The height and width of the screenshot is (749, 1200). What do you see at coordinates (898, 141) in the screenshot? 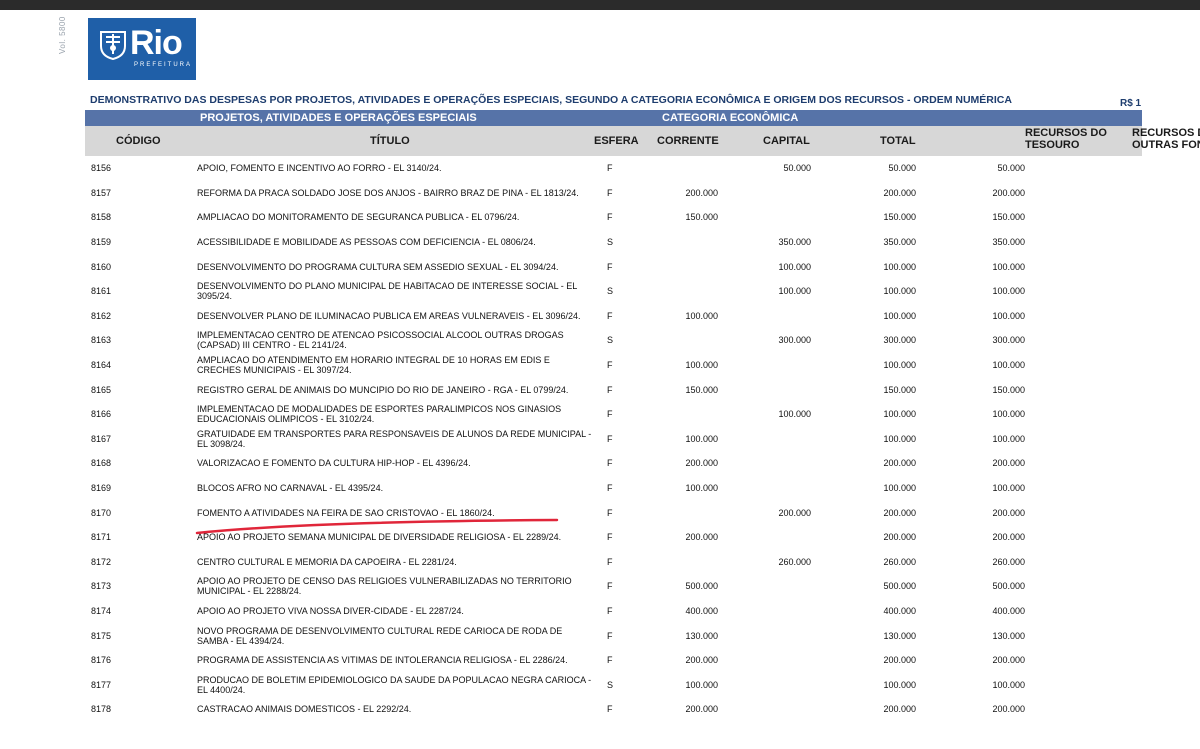
I see `col-header-total: TOTAL` at bounding box center [898, 141].